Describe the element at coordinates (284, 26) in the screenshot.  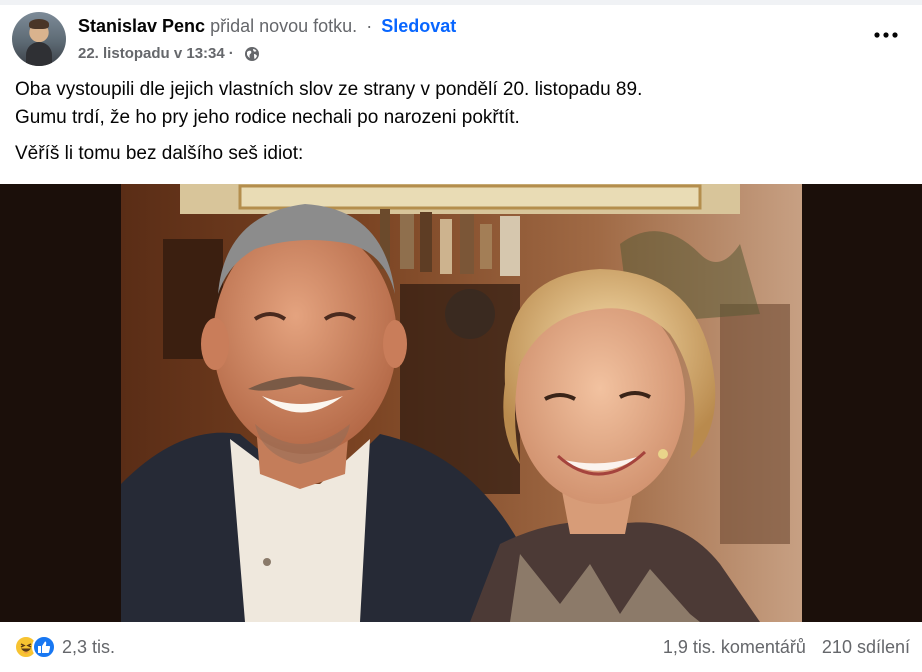
I see `post-action-text: přidal novou fotku.` at that location.